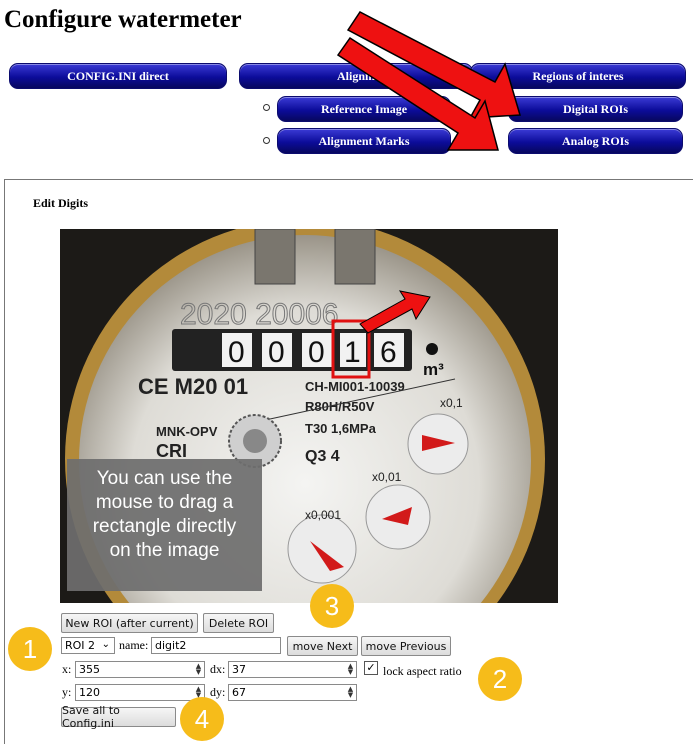 The width and height of the screenshot is (693, 744). What do you see at coordinates (67, 669) in the screenshot?
I see `x-label: x:` at bounding box center [67, 669].